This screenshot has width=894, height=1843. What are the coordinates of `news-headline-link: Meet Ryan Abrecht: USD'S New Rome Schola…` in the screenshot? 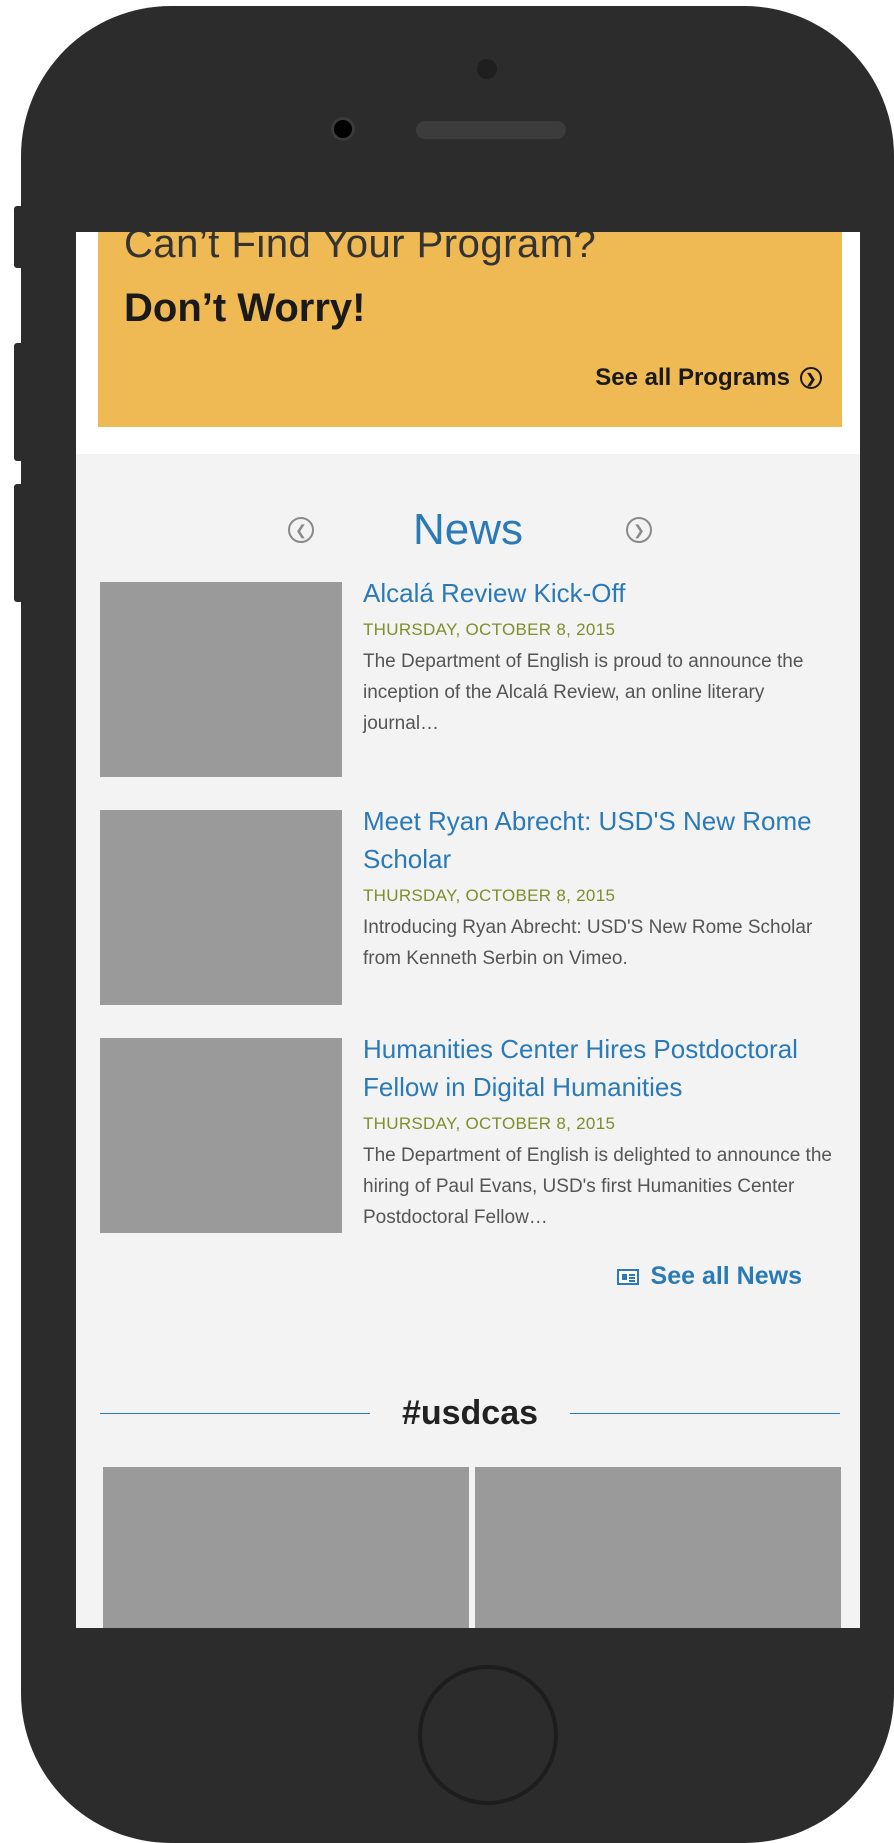 It's located at (603, 840).